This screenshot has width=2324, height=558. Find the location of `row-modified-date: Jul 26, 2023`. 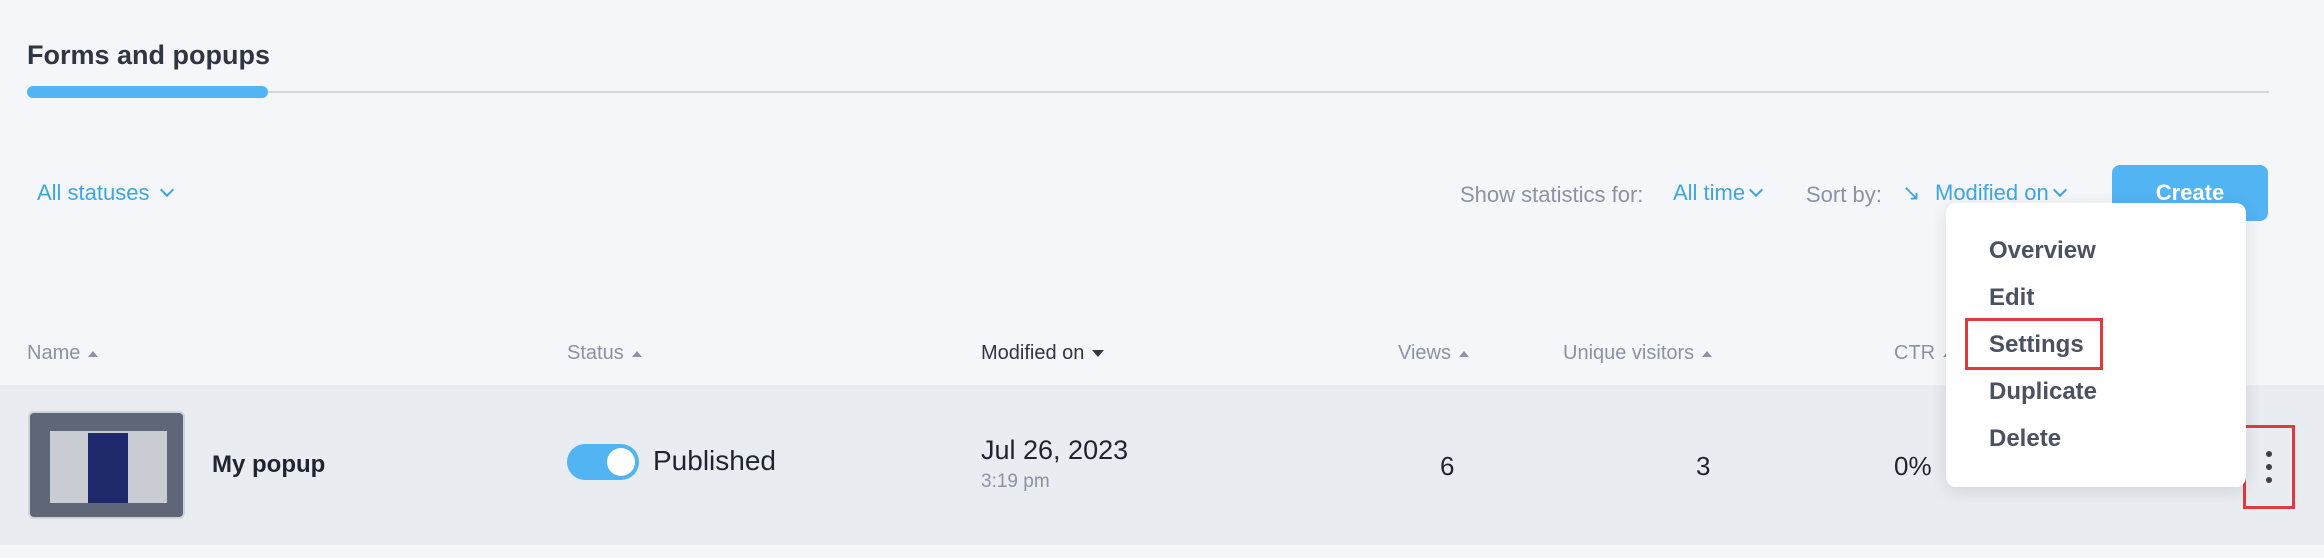

row-modified-date: Jul 26, 2023 is located at coordinates (1055, 450).